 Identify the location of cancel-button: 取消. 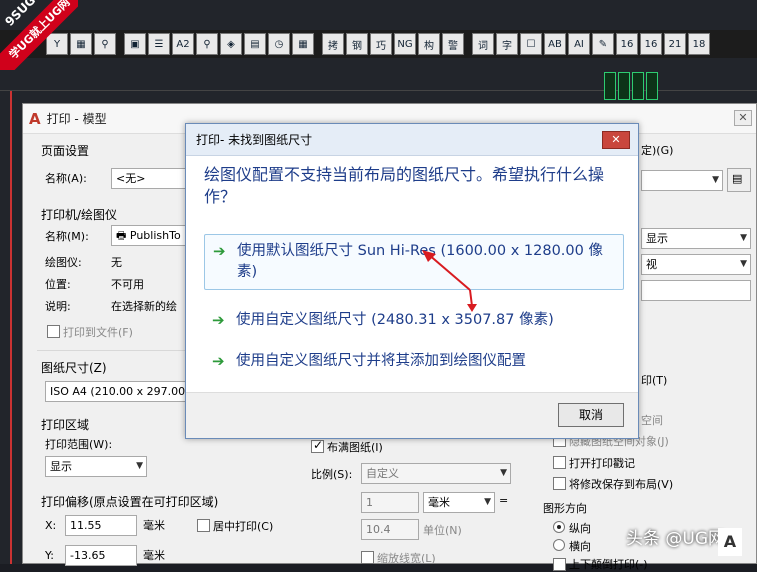
(591, 415).